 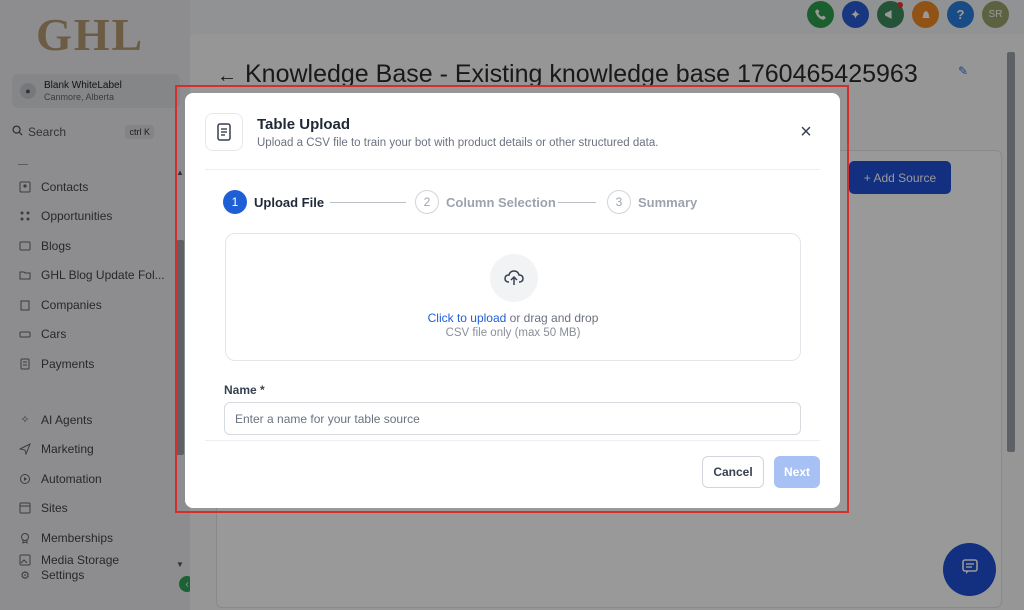 I want to click on table-name-input, so click(x=512, y=418).